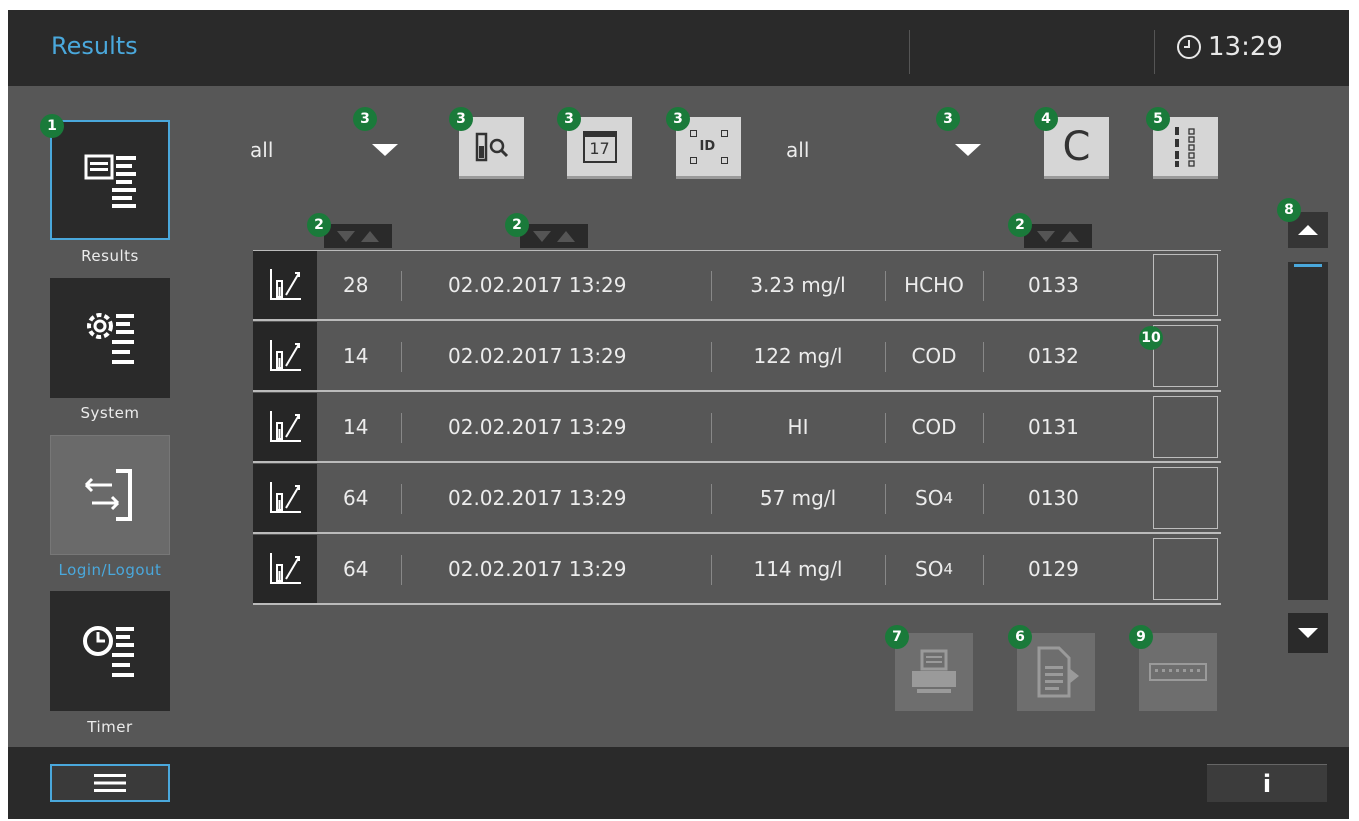 This screenshot has height=821, width=1359. Describe the element at coordinates (1053, 356) in the screenshot. I see `cell-id: 0132` at that location.